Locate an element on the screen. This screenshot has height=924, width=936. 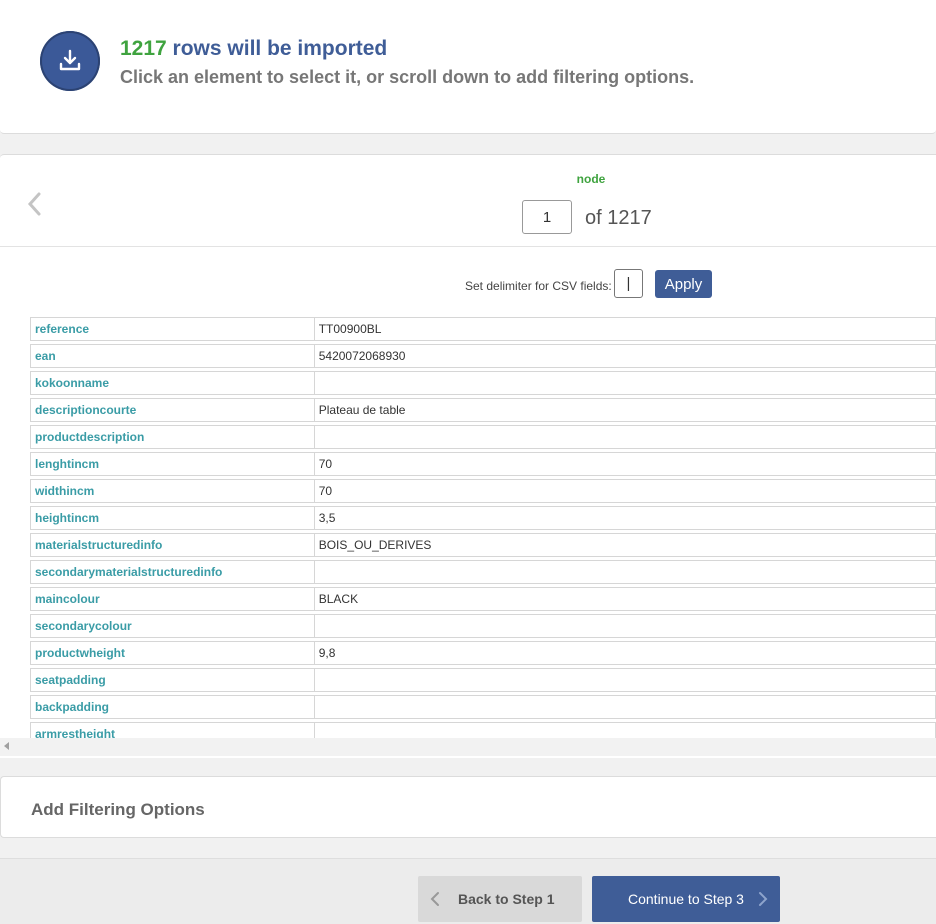
field-row: descriptioncourte Plateau de table is located at coordinates (483, 410).